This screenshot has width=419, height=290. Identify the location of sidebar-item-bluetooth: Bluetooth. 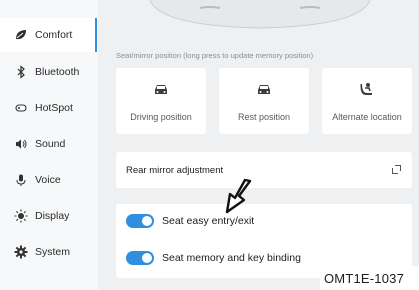
(49, 72).